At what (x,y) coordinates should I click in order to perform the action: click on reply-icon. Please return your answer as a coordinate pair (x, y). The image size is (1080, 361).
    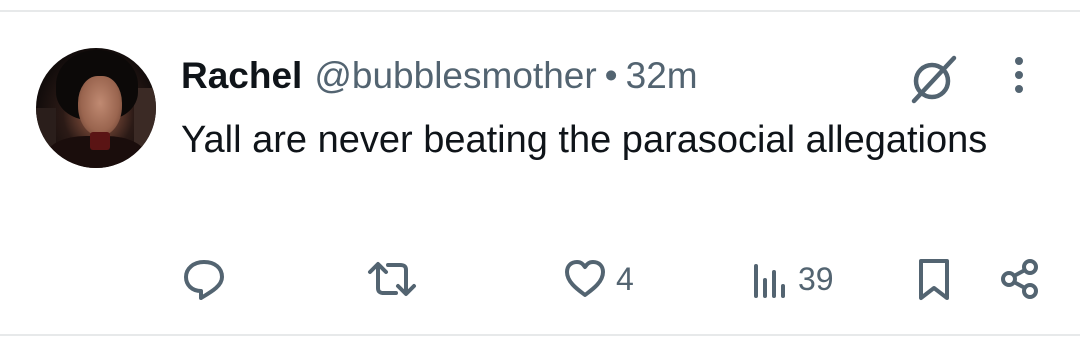
    Looking at the image, I should click on (204, 280).